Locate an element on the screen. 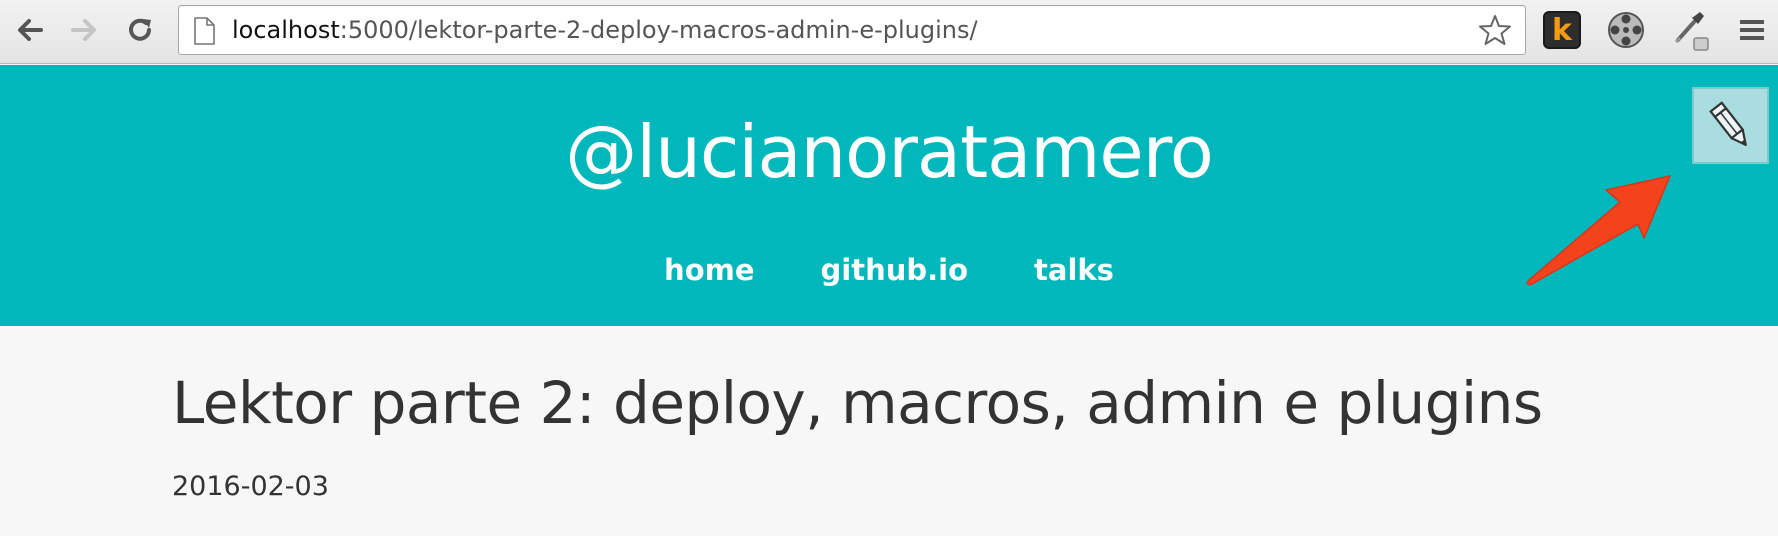  pencil-icon is located at coordinates (1727, 123).